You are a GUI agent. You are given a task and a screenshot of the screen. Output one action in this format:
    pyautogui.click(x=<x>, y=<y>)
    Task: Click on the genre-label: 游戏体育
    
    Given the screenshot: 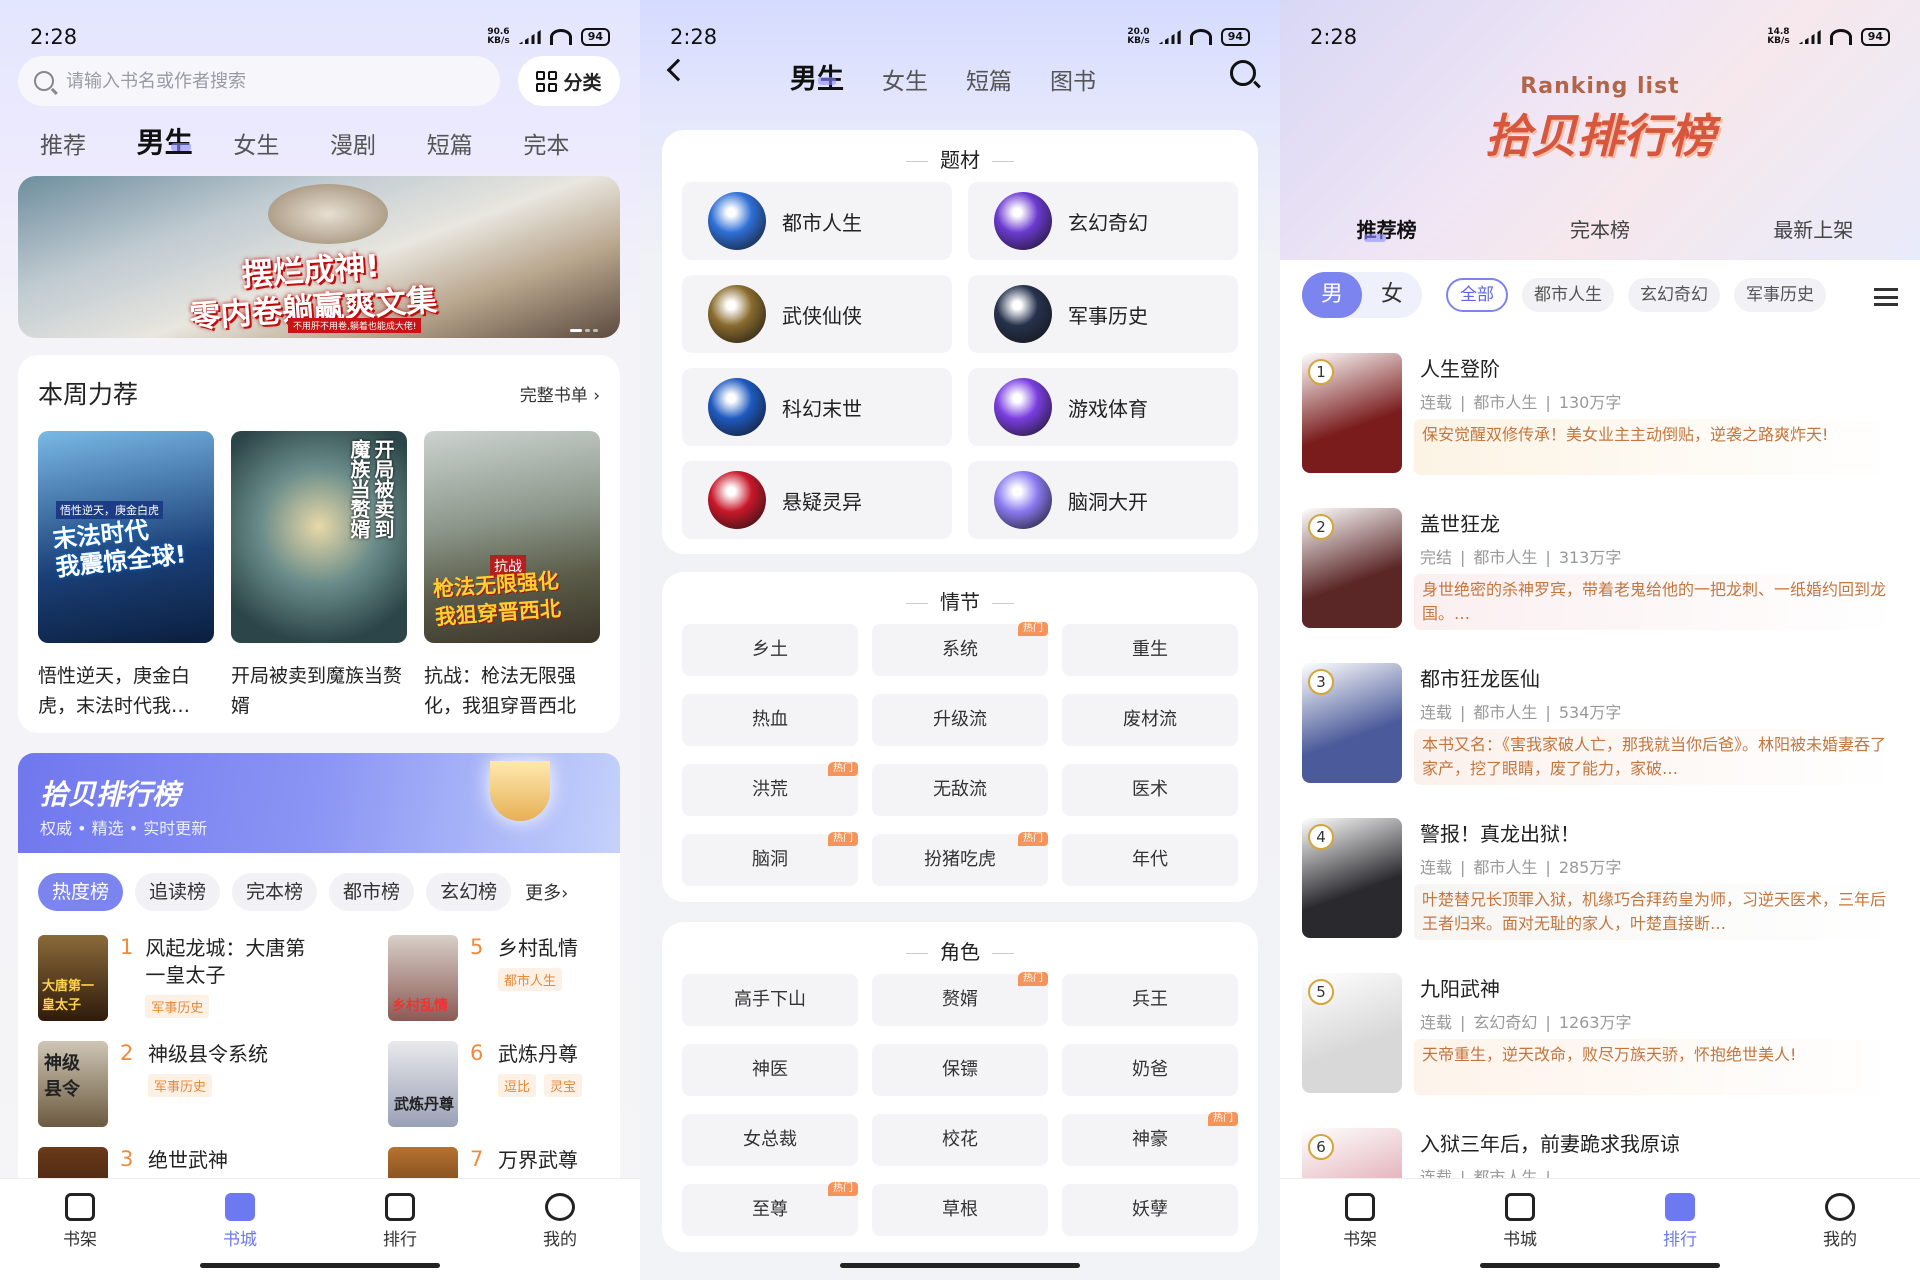 What is the action you would take?
    pyautogui.click(x=1108, y=408)
    